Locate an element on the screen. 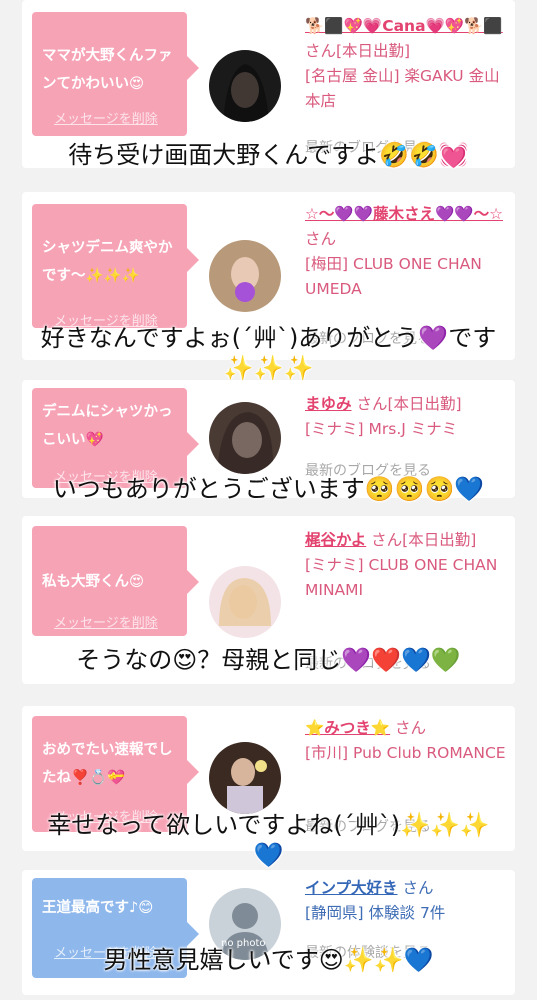 This screenshot has height=1000, width=537. cast-name-link: ☆〜💜💜藤木さえ💜💜〜☆ is located at coordinates (404, 214).